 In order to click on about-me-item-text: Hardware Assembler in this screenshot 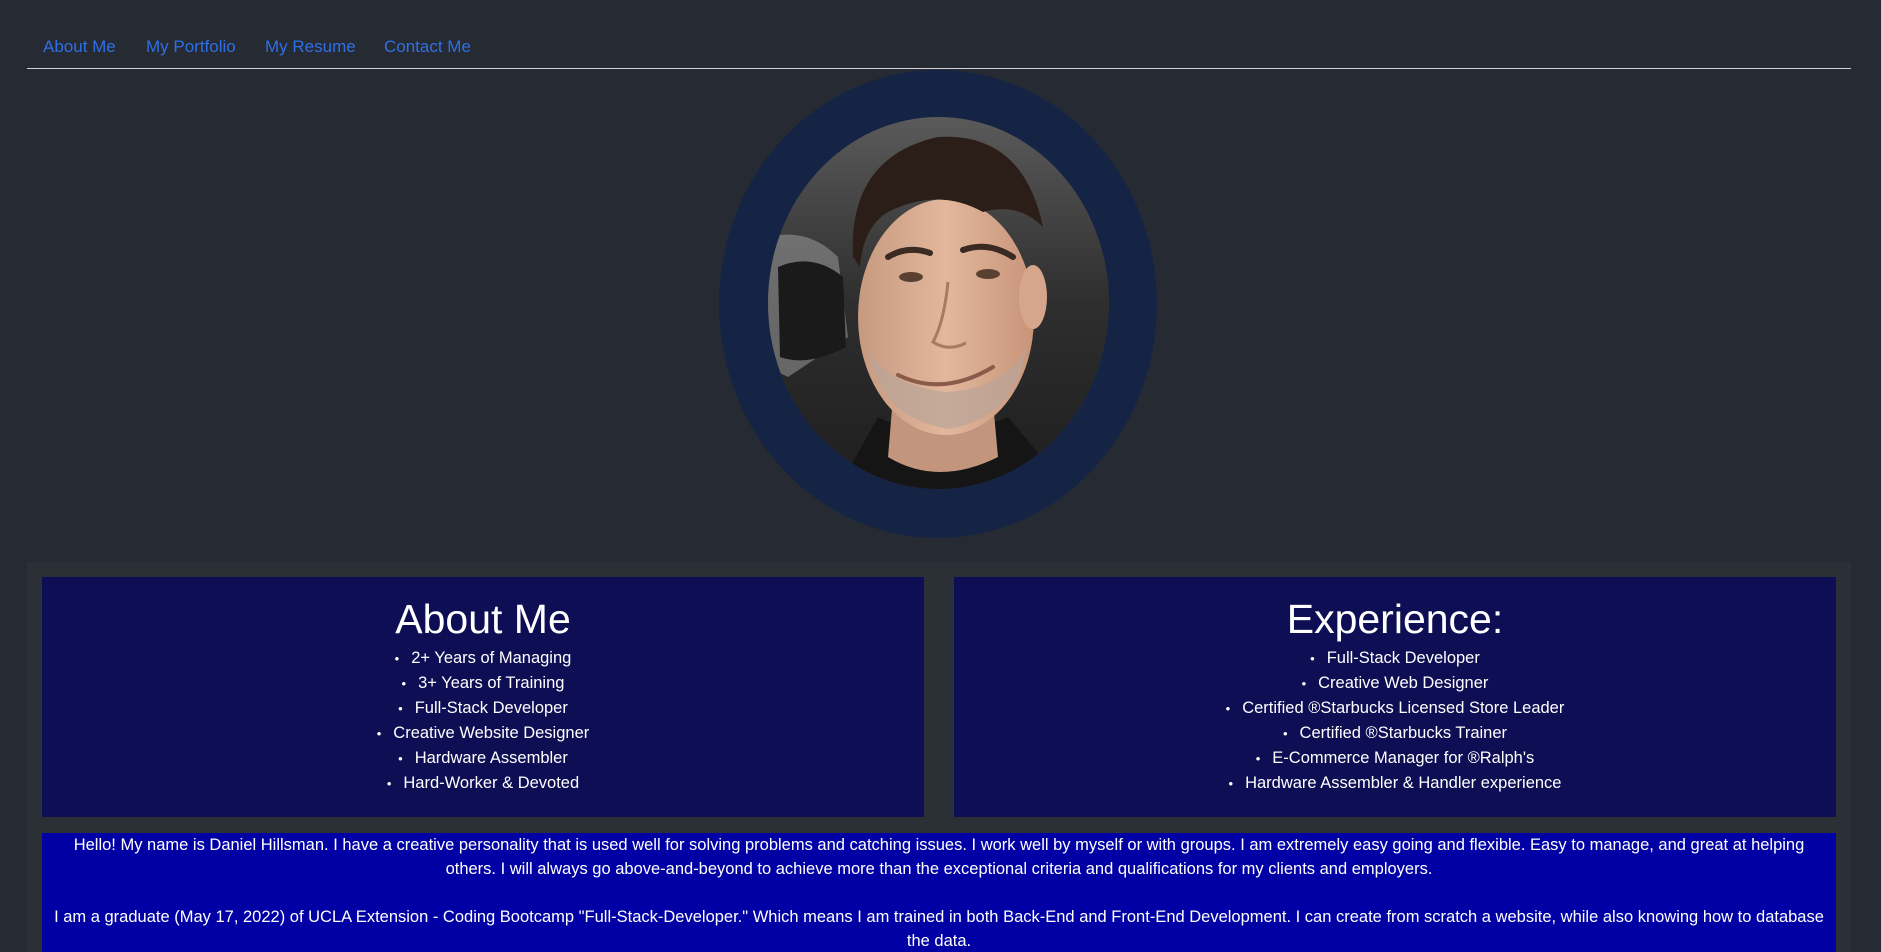, I will do `click(491, 758)`.